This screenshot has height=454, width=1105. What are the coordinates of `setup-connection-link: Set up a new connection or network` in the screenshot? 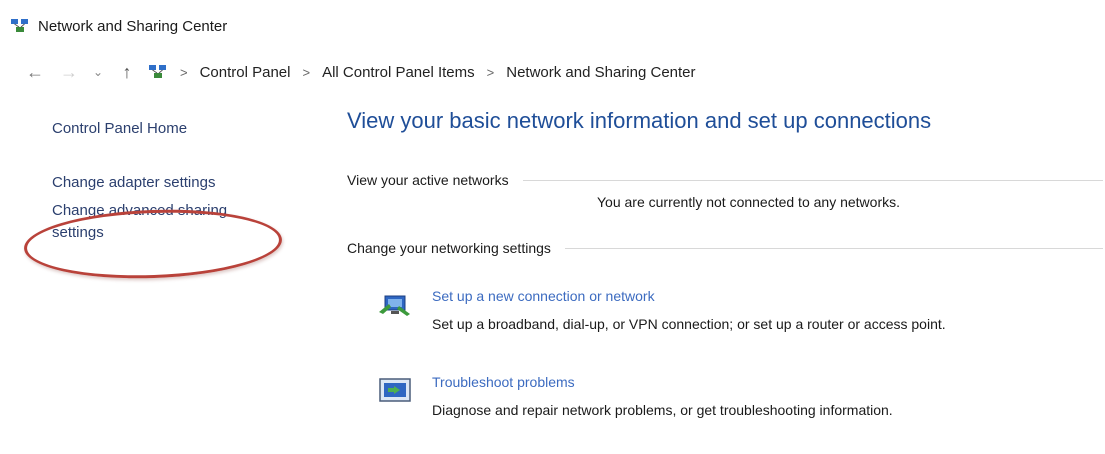 It's located at (543, 296).